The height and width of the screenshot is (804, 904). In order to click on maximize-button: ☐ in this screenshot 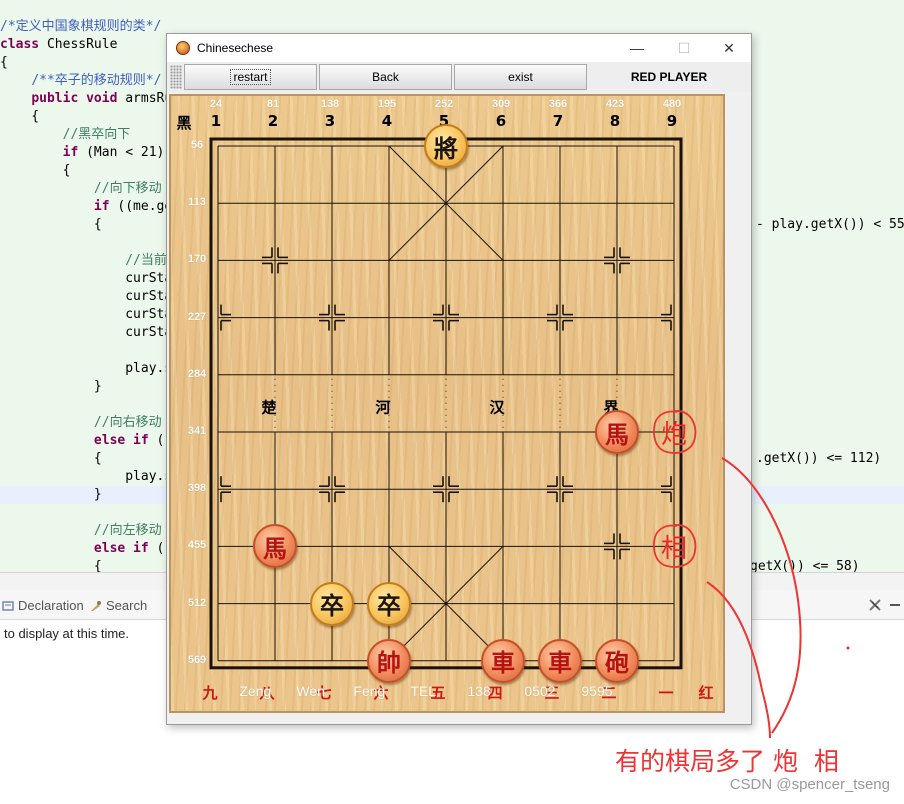, I will do `click(684, 48)`.